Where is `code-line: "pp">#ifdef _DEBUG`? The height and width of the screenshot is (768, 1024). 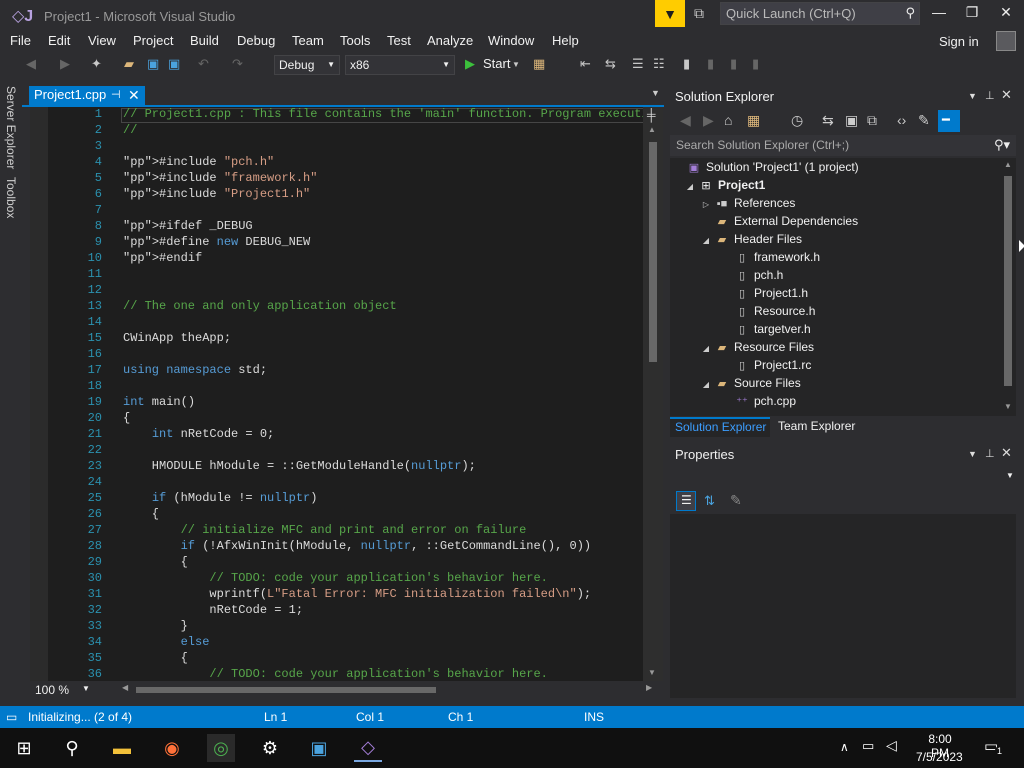 code-line: "pp">#ifdef _DEBUG is located at coordinates (188, 226).